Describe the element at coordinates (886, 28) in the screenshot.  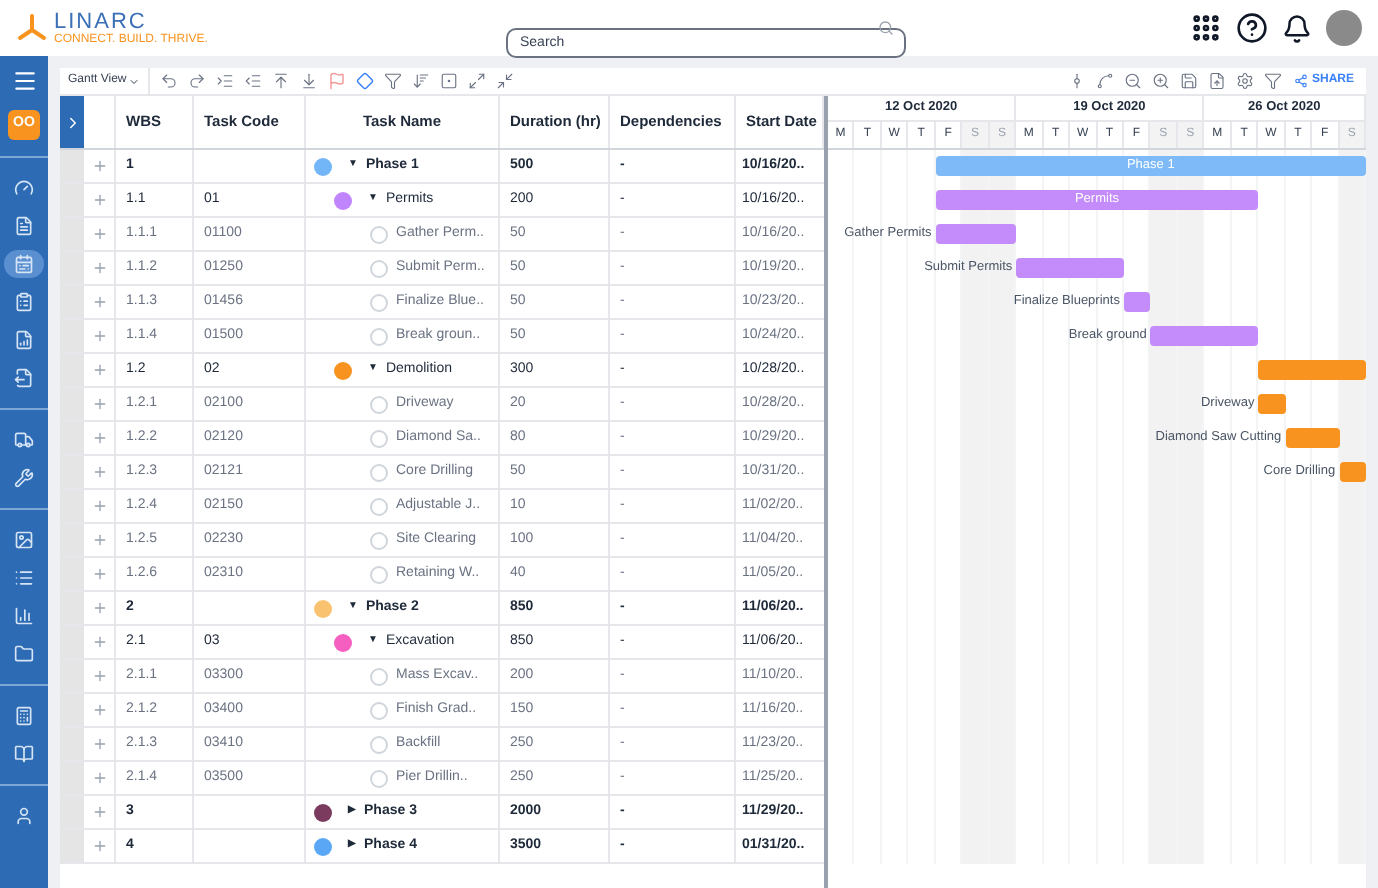
I see `search-icon` at that location.